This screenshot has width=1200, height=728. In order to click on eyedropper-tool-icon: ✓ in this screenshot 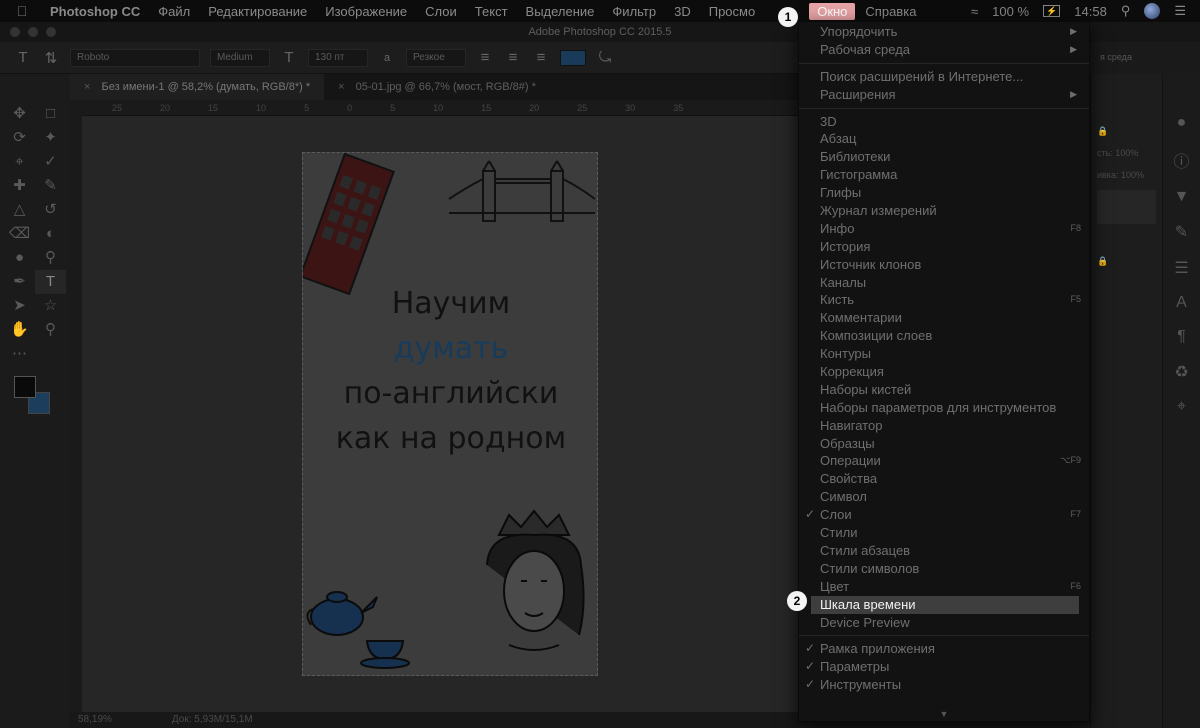, I will do `click(50, 162)`.